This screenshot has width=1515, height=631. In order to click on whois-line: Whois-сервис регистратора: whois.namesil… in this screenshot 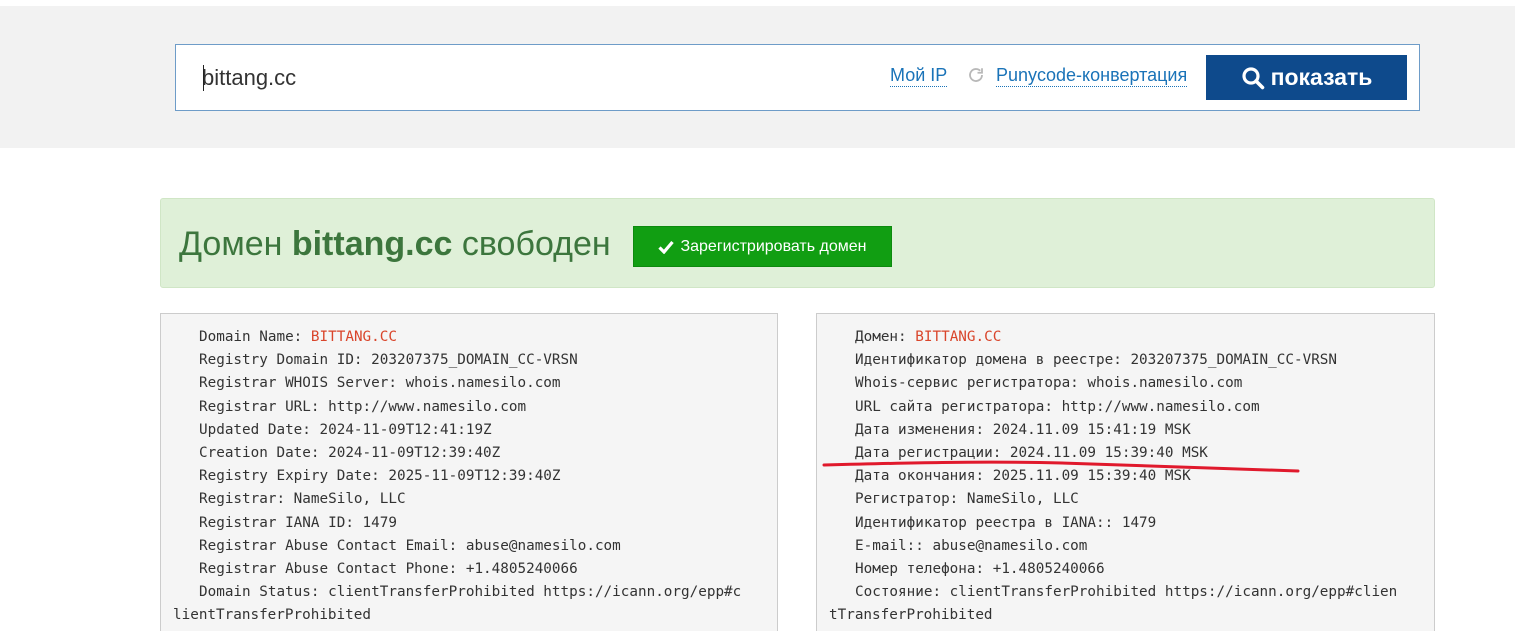, I will do `click(1048, 383)`.